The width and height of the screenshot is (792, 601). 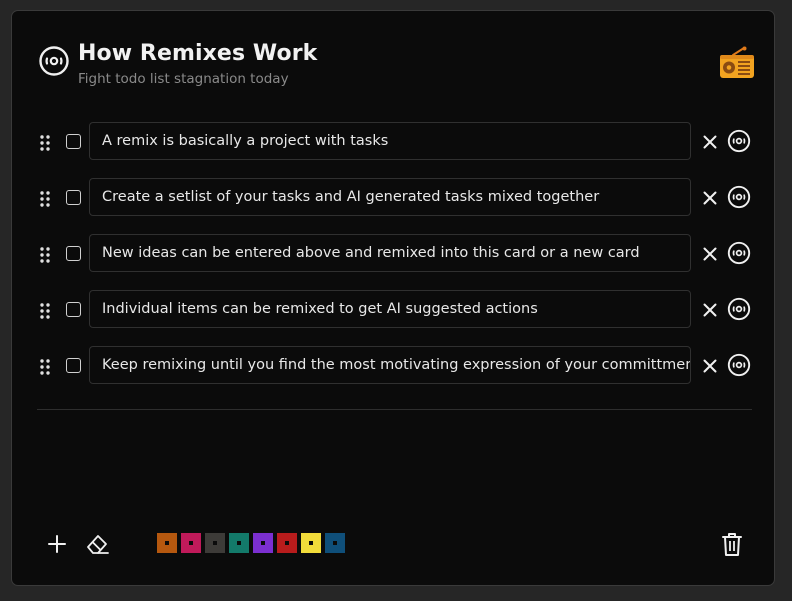 What do you see at coordinates (57, 544) in the screenshot?
I see `plus-icon` at bounding box center [57, 544].